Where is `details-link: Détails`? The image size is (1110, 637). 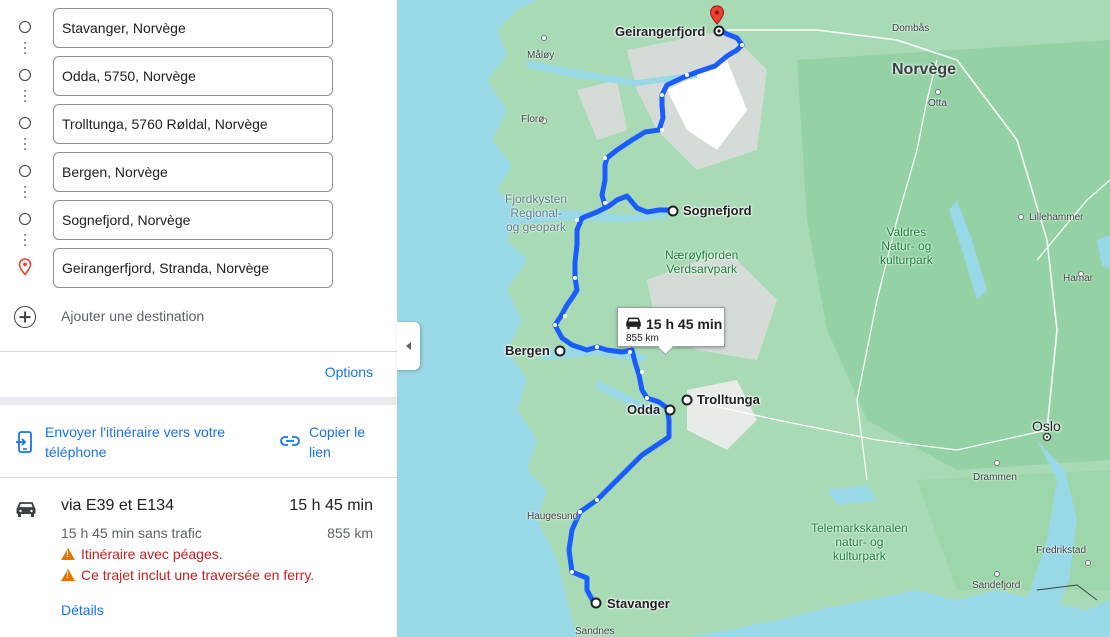 details-link: Détails is located at coordinates (82, 610).